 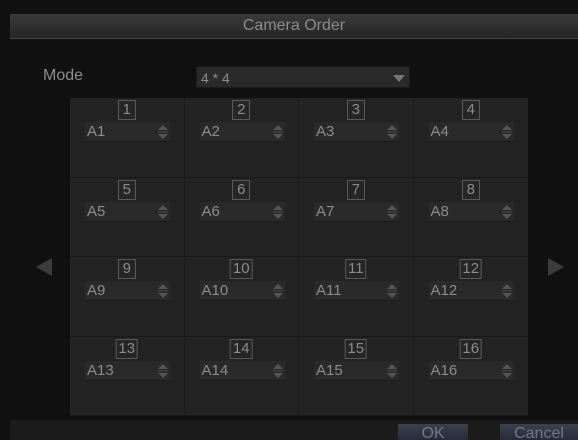 I want to click on grid-cell-10: 10 A10, so click(x=241, y=297).